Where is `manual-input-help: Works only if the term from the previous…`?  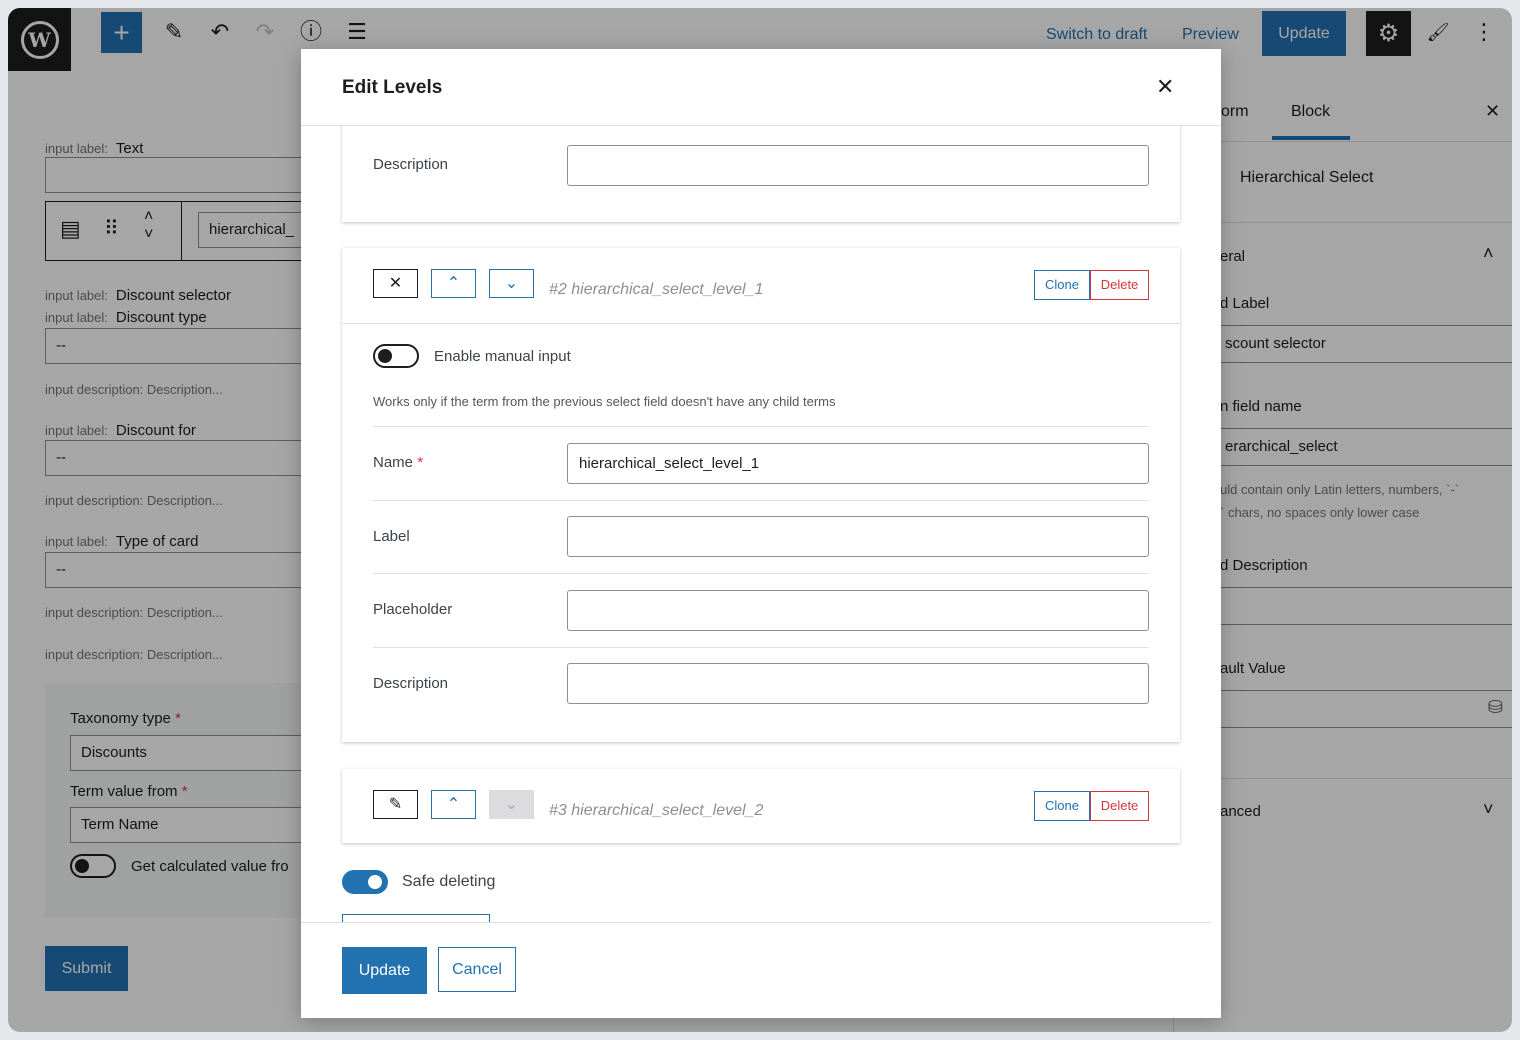
manual-input-help: Works only if the term from the previous… is located at coordinates (604, 401).